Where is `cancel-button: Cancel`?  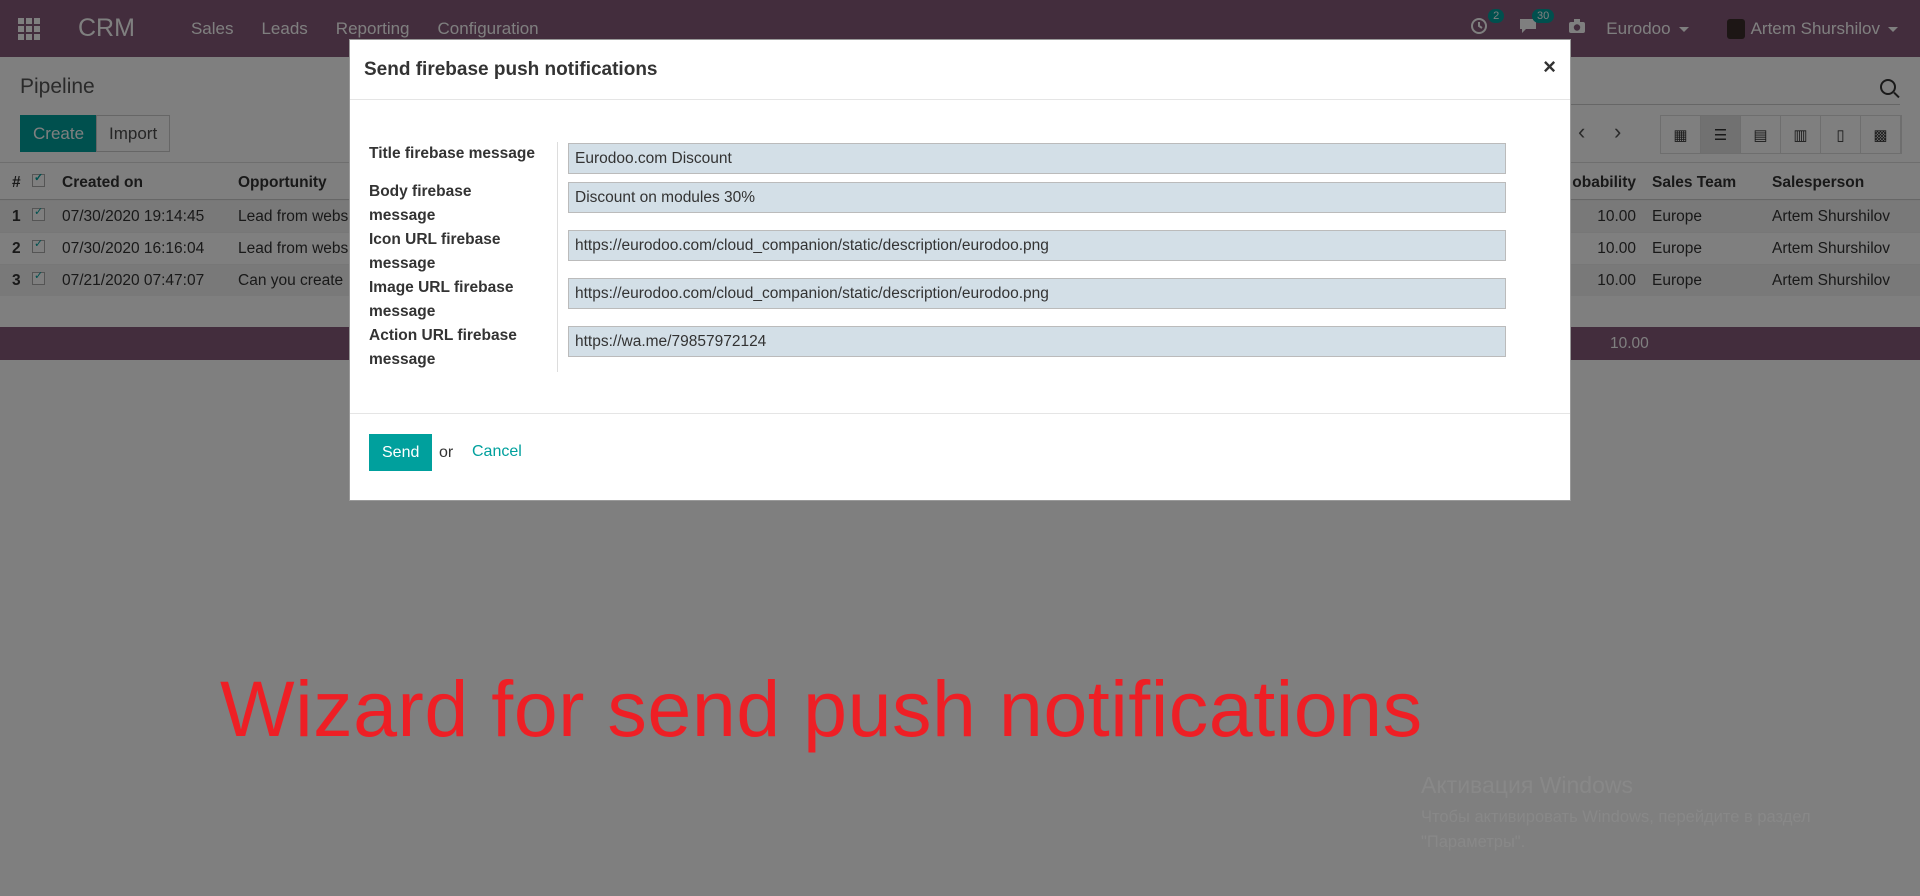
cancel-button: Cancel is located at coordinates (497, 452).